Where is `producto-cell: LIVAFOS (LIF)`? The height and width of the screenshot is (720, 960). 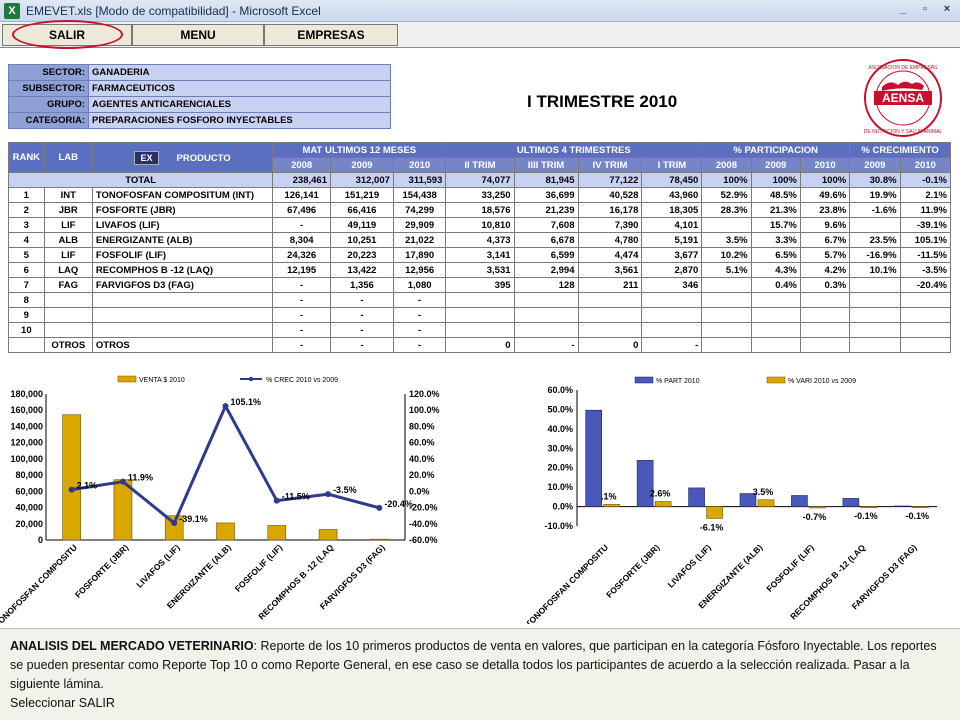 producto-cell: LIVAFOS (LIF) is located at coordinates (182, 225).